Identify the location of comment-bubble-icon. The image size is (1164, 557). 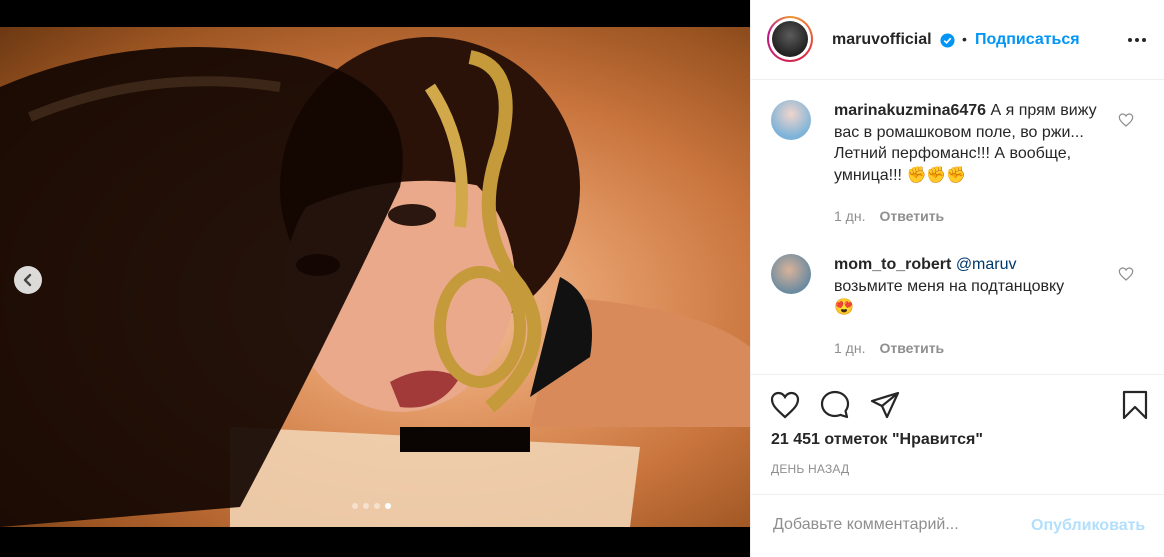
(835, 405).